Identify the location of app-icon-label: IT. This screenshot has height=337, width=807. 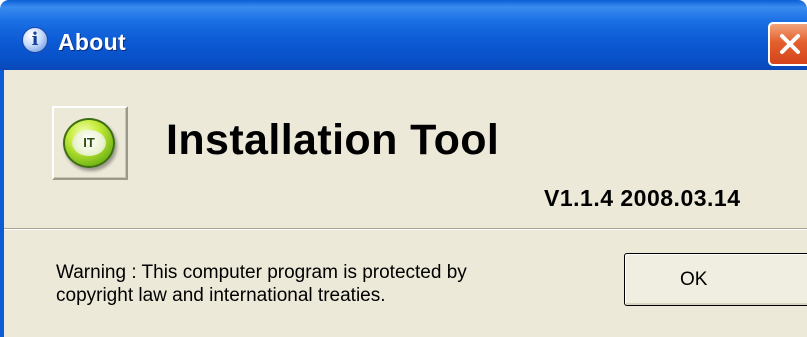
(89, 143).